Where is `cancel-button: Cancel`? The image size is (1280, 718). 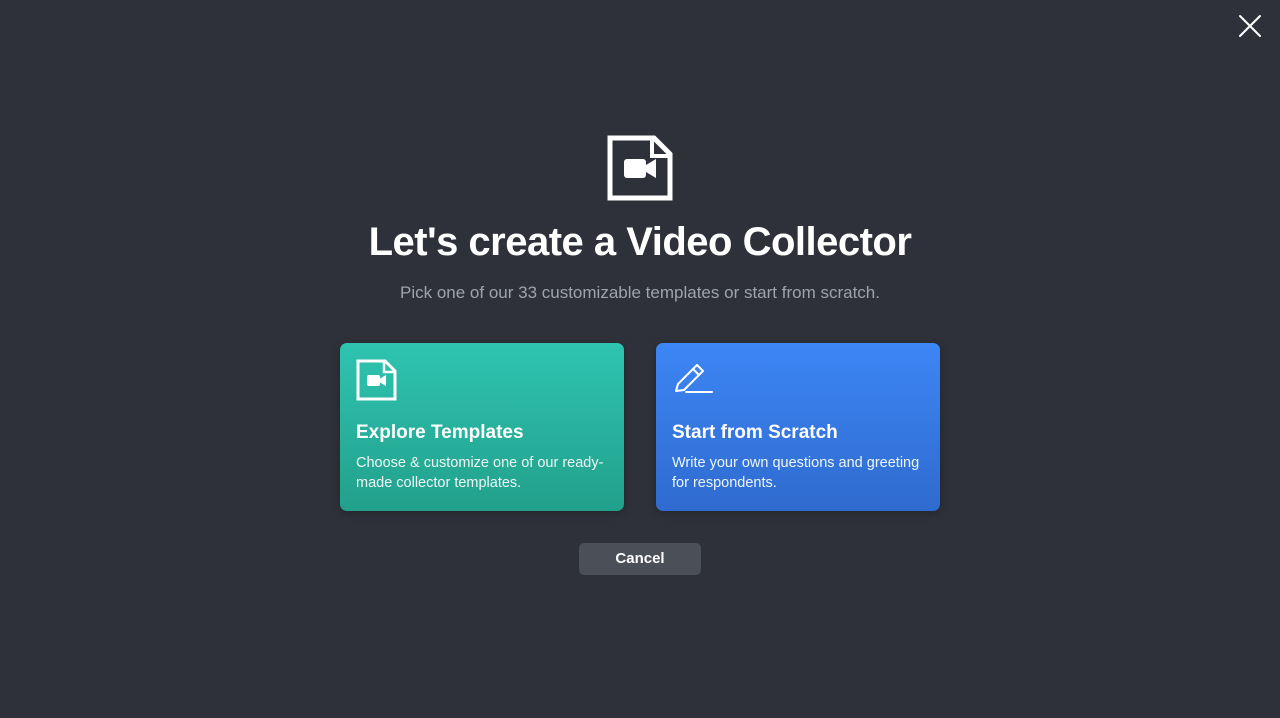
cancel-button: Cancel is located at coordinates (640, 559).